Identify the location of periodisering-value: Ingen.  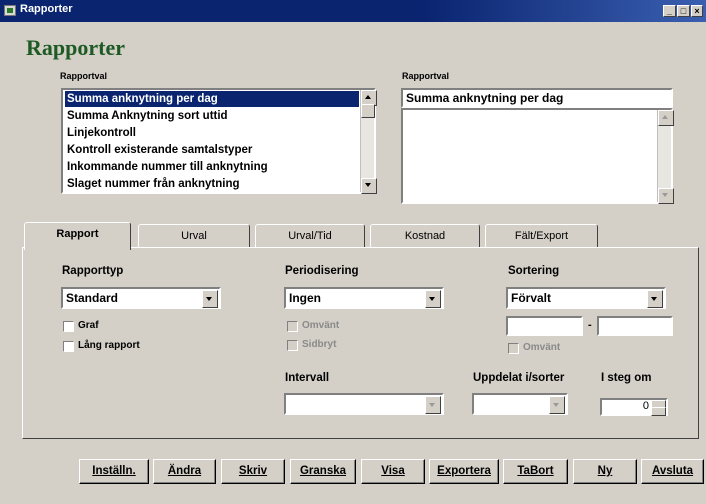
(305, 298).